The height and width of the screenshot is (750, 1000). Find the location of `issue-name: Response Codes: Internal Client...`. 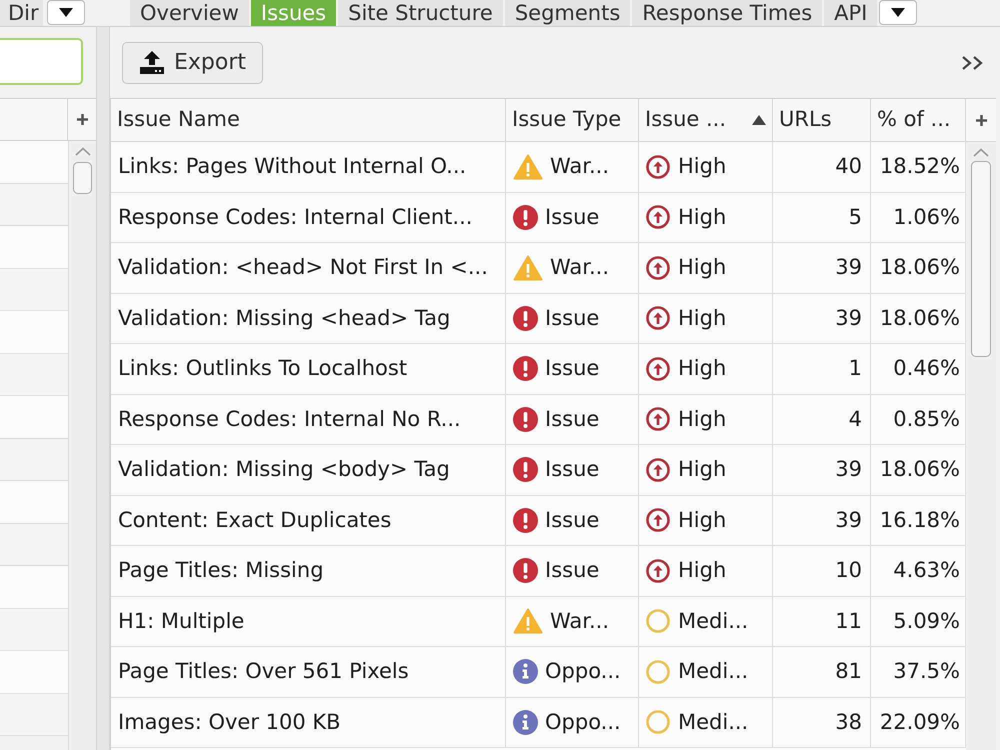

issue-name: Response Codes: Internal Client... is located at coordinates (295, 217).